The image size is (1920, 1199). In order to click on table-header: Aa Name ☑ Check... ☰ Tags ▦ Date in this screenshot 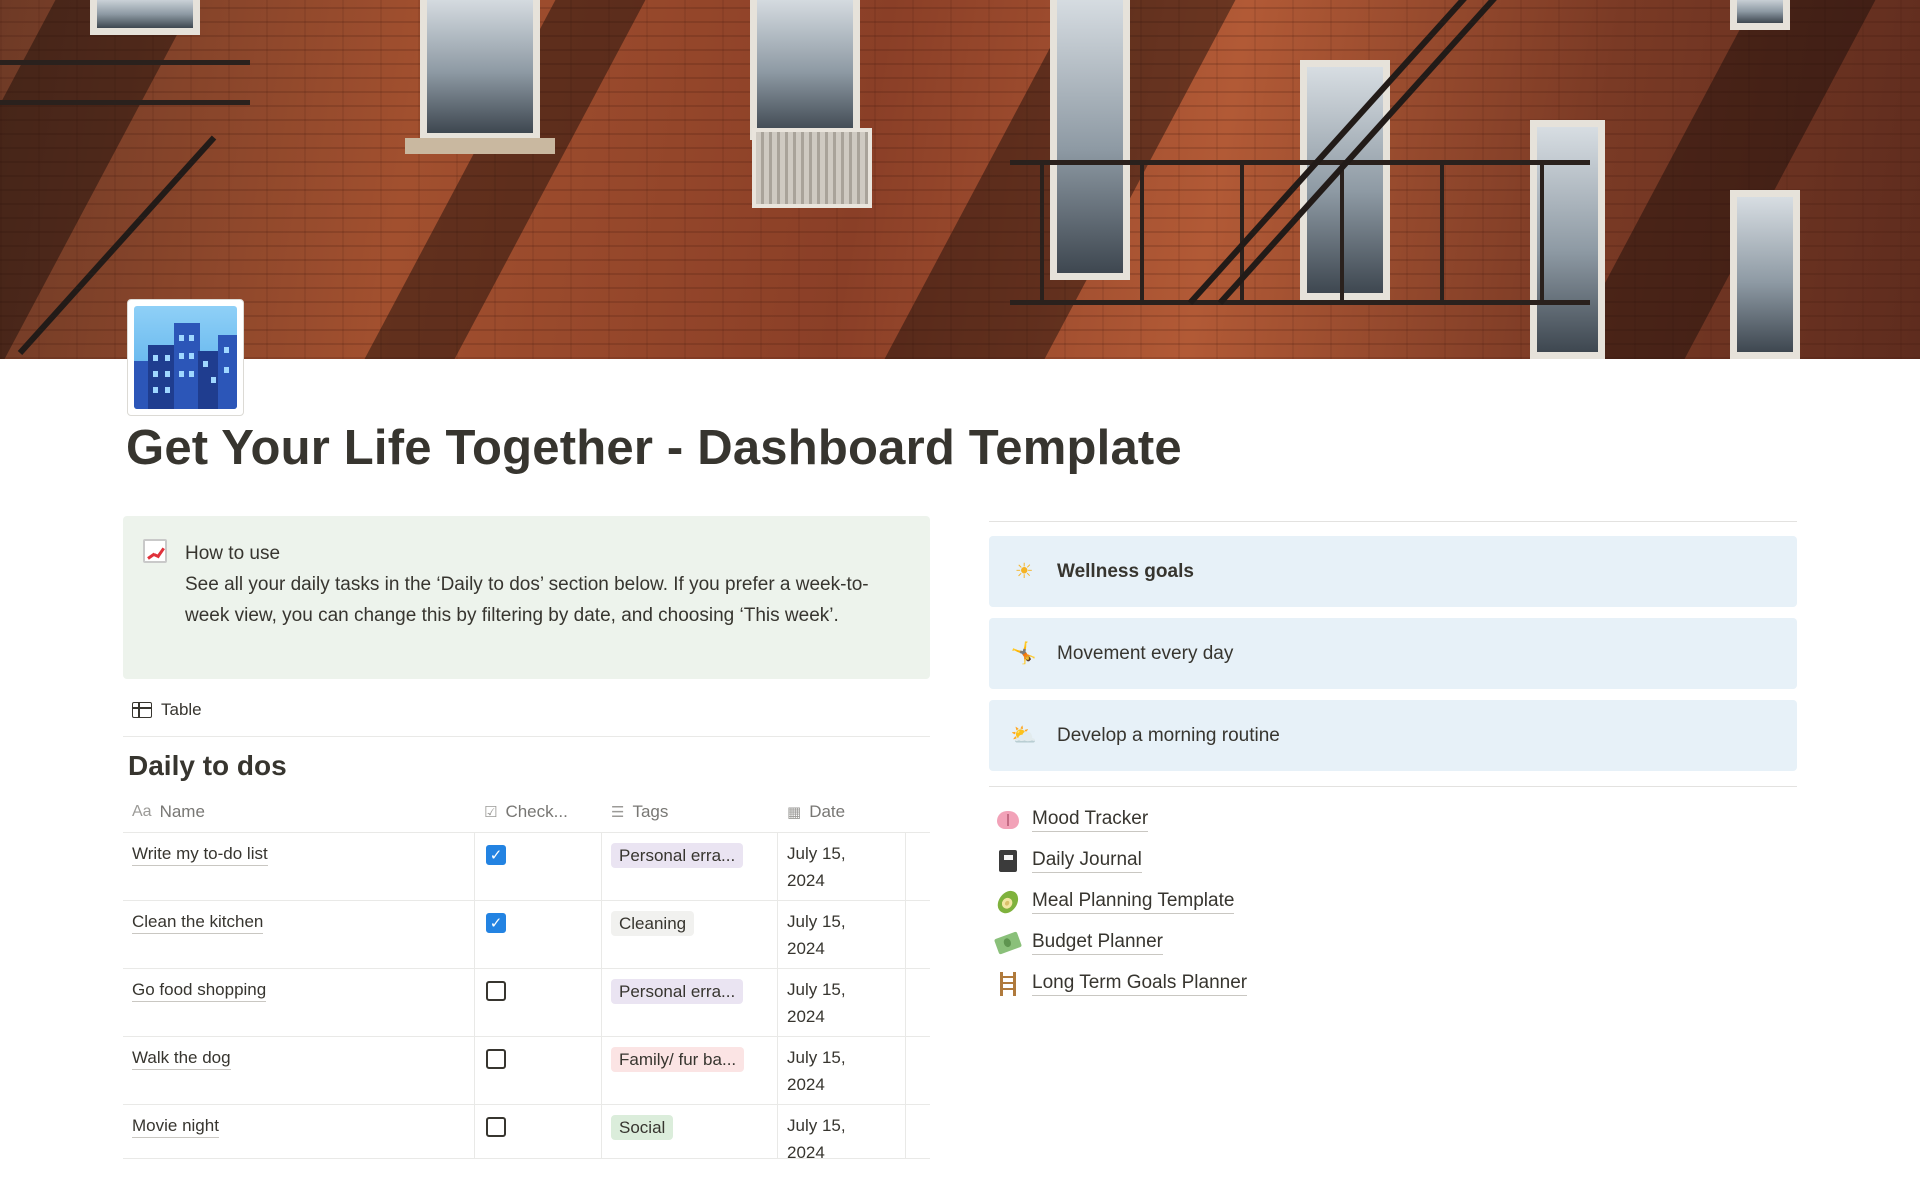, I will do `click(526, 812)`.